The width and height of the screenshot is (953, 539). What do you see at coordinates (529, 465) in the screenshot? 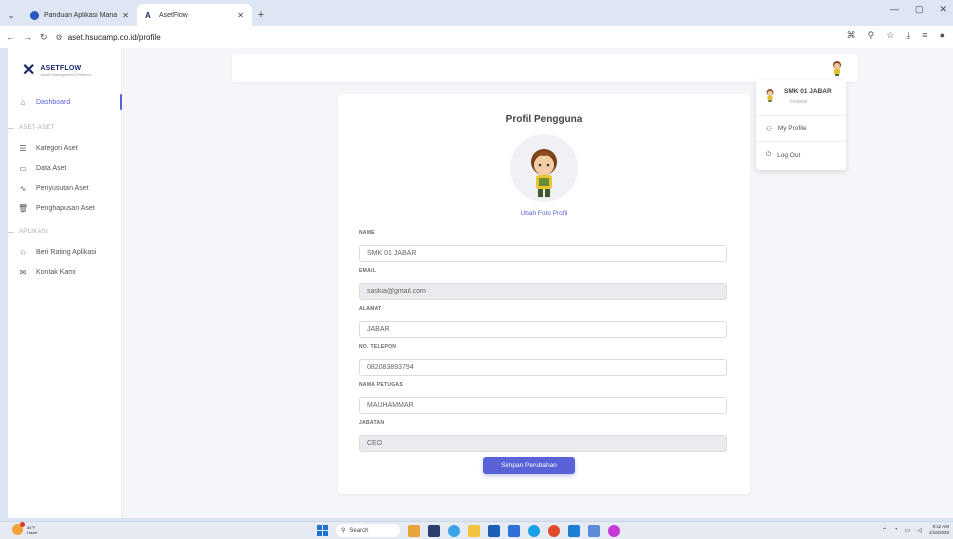
I see `save-button: Simpan Perubahan` at bounding box center [529, 465].